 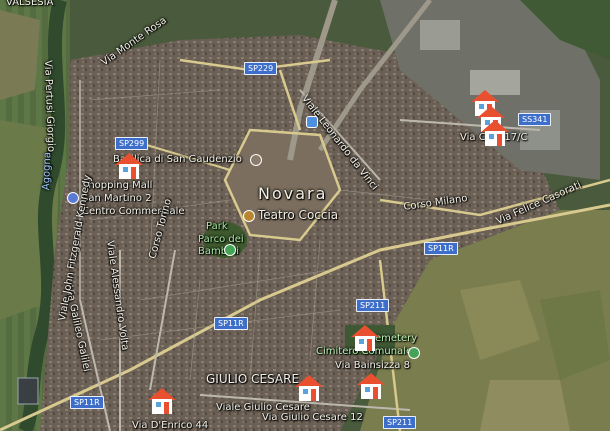 I want to click on shield-sp211-south: SP211, so click(x=400, y=422).